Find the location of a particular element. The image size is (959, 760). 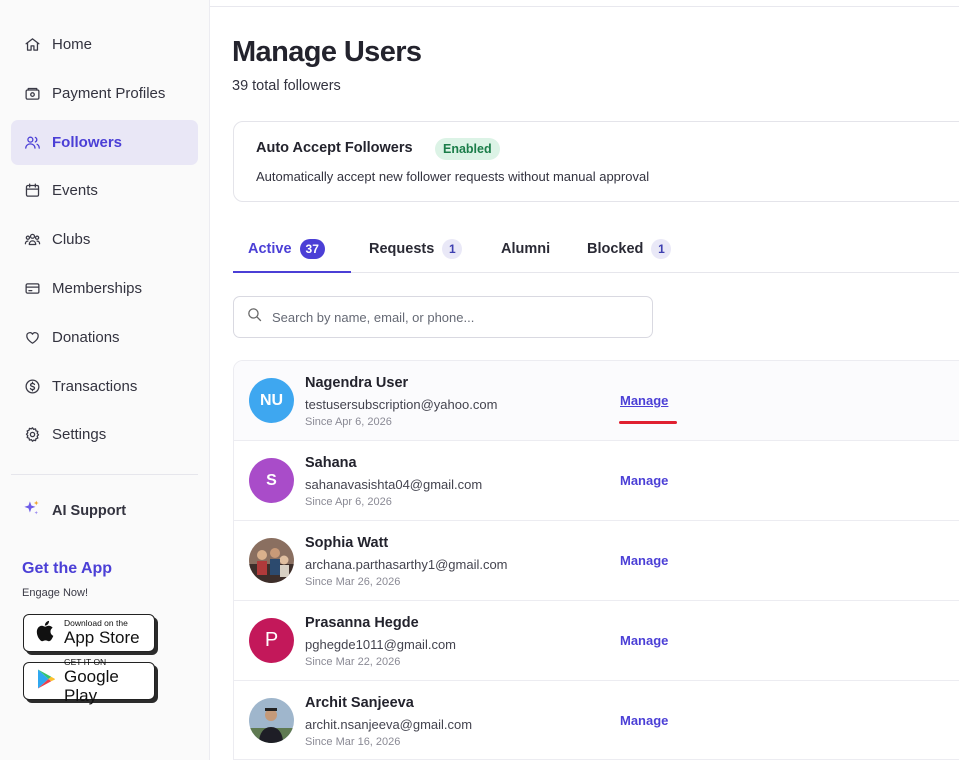

sidebar-item-label: Followers is located at coordinates (87, 142).